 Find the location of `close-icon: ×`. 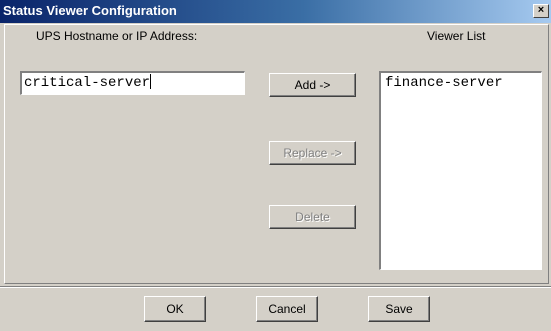

close-icon: × is located at coordinates (541, 10).